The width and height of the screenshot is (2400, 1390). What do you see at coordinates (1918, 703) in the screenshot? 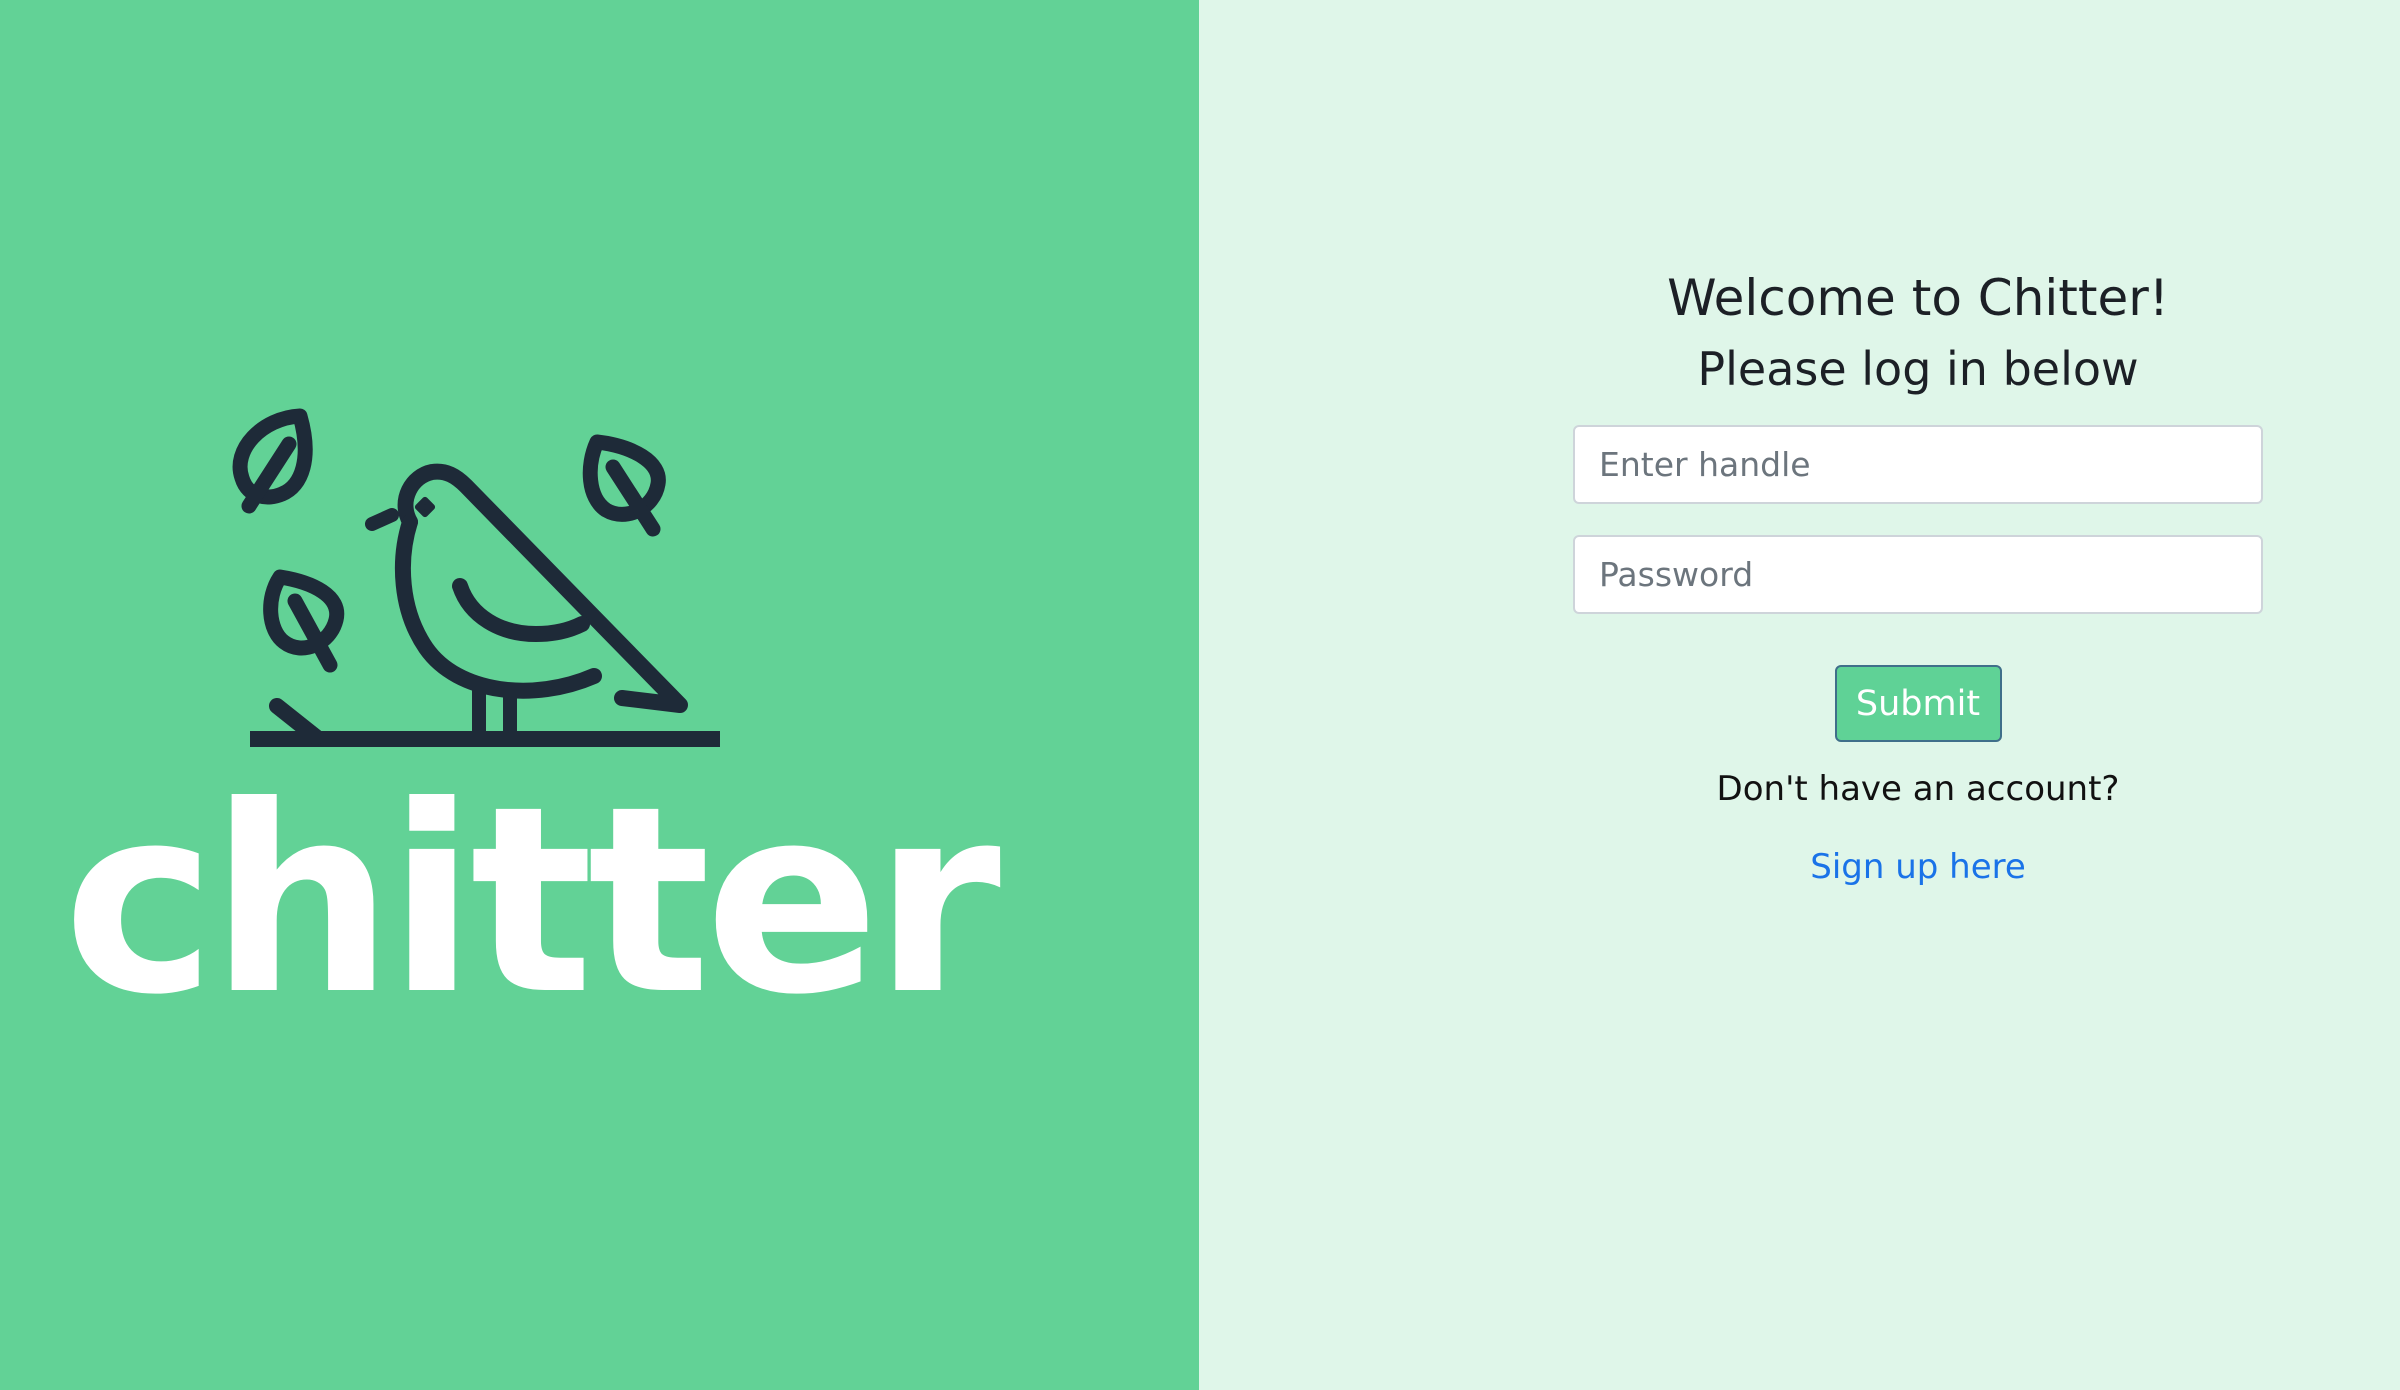
I see `submit-button: Submit` at bounding box center [1918, 703].